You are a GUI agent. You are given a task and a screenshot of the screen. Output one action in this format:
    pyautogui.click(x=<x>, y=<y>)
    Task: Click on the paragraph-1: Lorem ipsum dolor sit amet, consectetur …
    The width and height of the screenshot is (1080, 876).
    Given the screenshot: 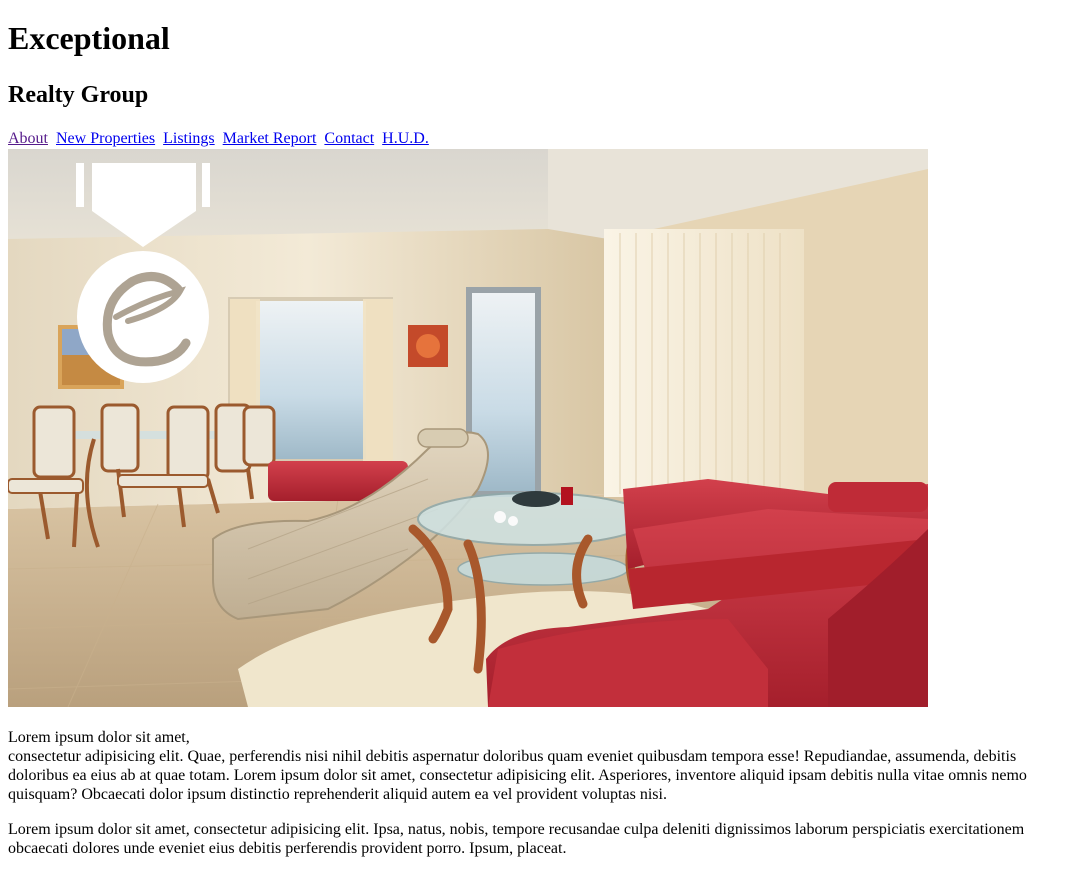 What is the action you would take?
    pyautogui.click(x=540, y=766)
    